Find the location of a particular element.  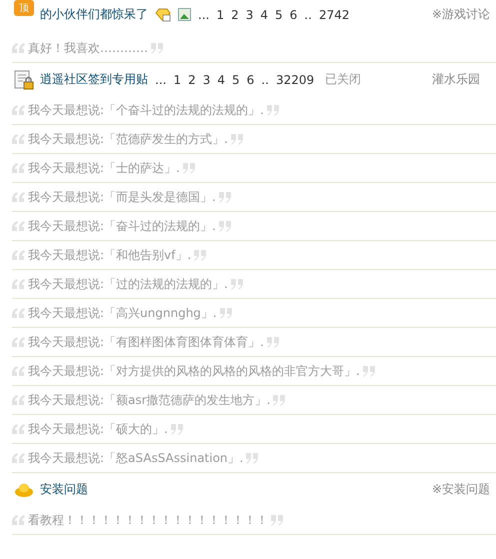

quote-text: 我今天最想说:「个奋斗过的法规的法规的」. is located at coordinates (146, 110).